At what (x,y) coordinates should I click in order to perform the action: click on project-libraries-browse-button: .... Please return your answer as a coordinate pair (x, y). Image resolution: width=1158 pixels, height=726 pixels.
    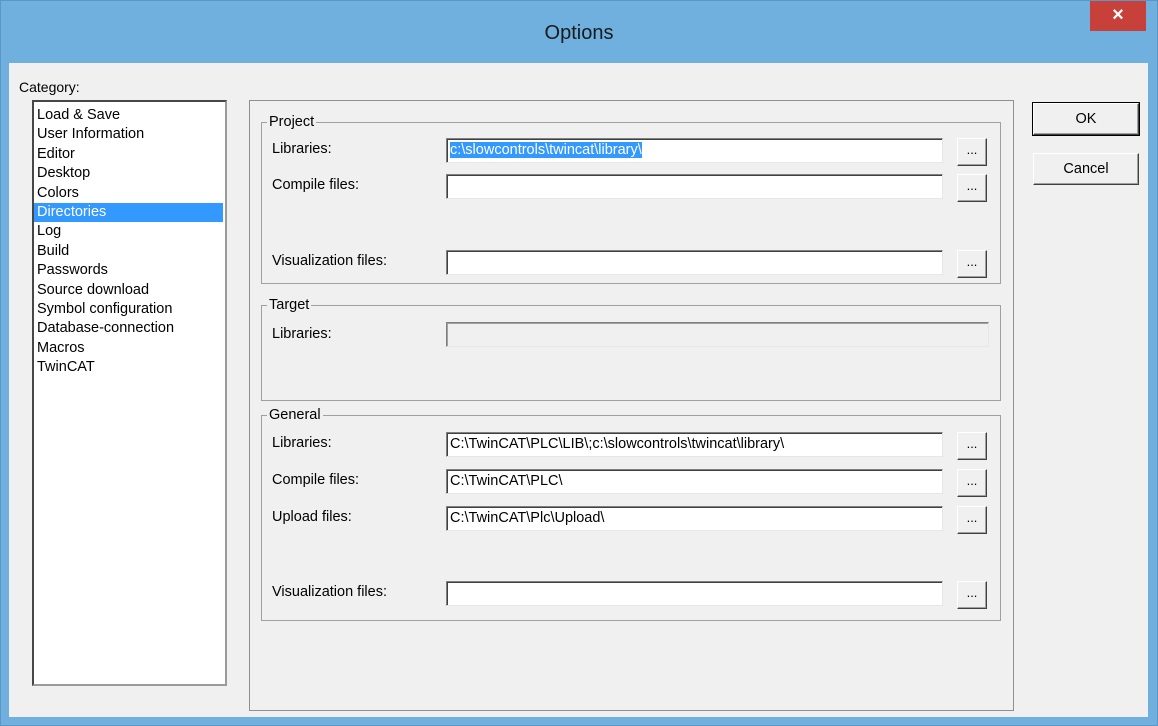
    Looking at the image, I should click on (972, 152).